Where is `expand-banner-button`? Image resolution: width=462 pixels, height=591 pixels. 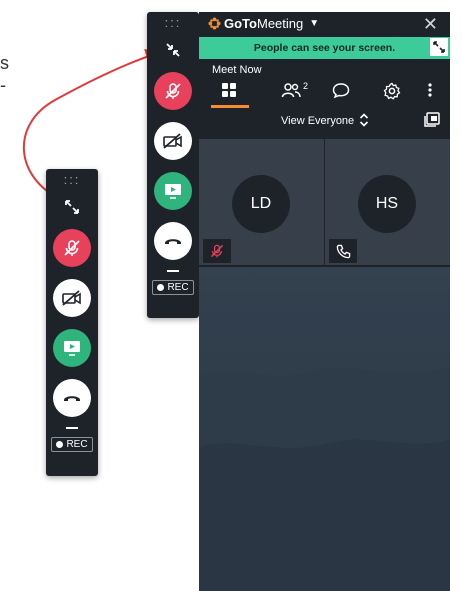
expand-banner-button is located at coordinates (439, 47).